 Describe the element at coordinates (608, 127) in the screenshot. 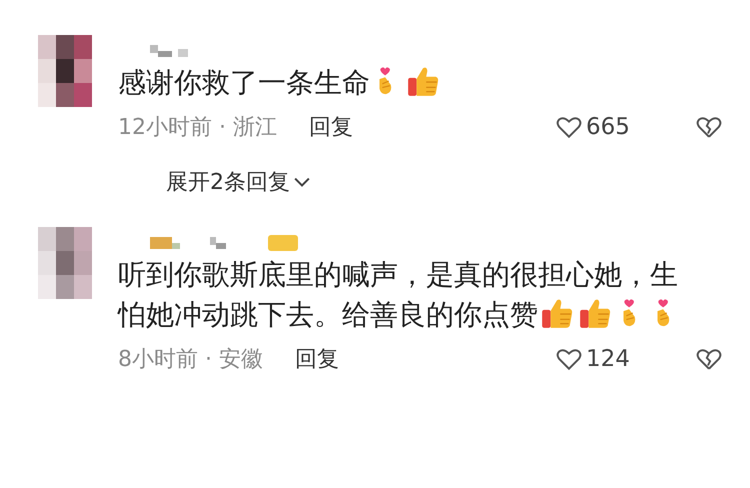

I see `like-count: 665` at that location.